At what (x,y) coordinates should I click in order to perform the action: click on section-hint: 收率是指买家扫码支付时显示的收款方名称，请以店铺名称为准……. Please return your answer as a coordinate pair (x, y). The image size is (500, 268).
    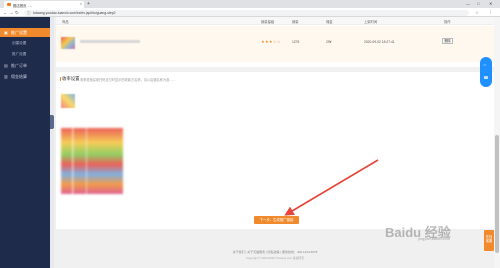
    Looking at the image, I should click on (128, 80).